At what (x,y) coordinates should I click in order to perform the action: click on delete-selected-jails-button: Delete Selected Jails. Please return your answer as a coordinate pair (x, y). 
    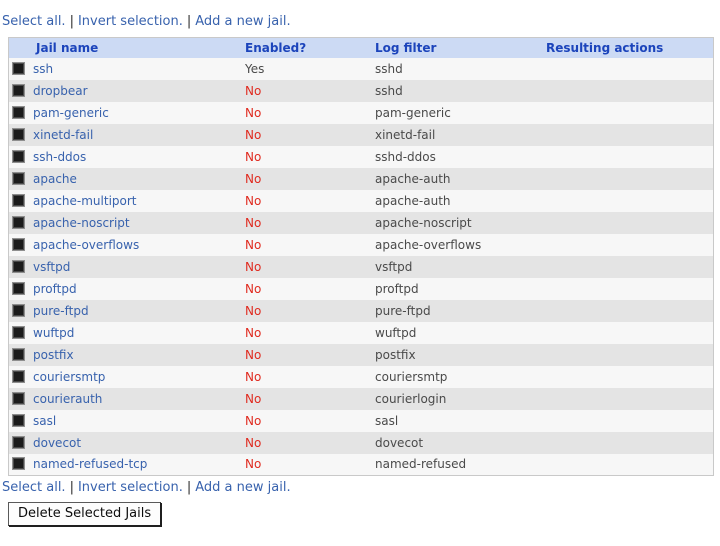
    Looking at the image, I should click on (85, 514).